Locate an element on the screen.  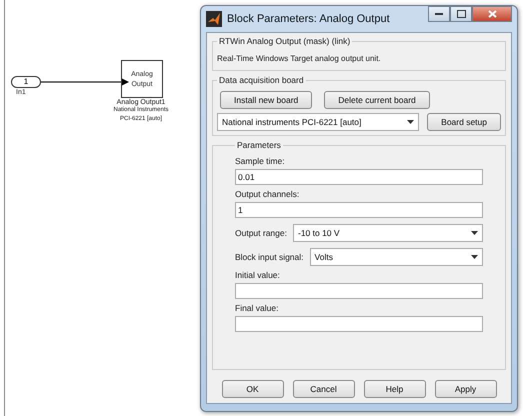
minimize-icon is located at coordinates (439, 14).